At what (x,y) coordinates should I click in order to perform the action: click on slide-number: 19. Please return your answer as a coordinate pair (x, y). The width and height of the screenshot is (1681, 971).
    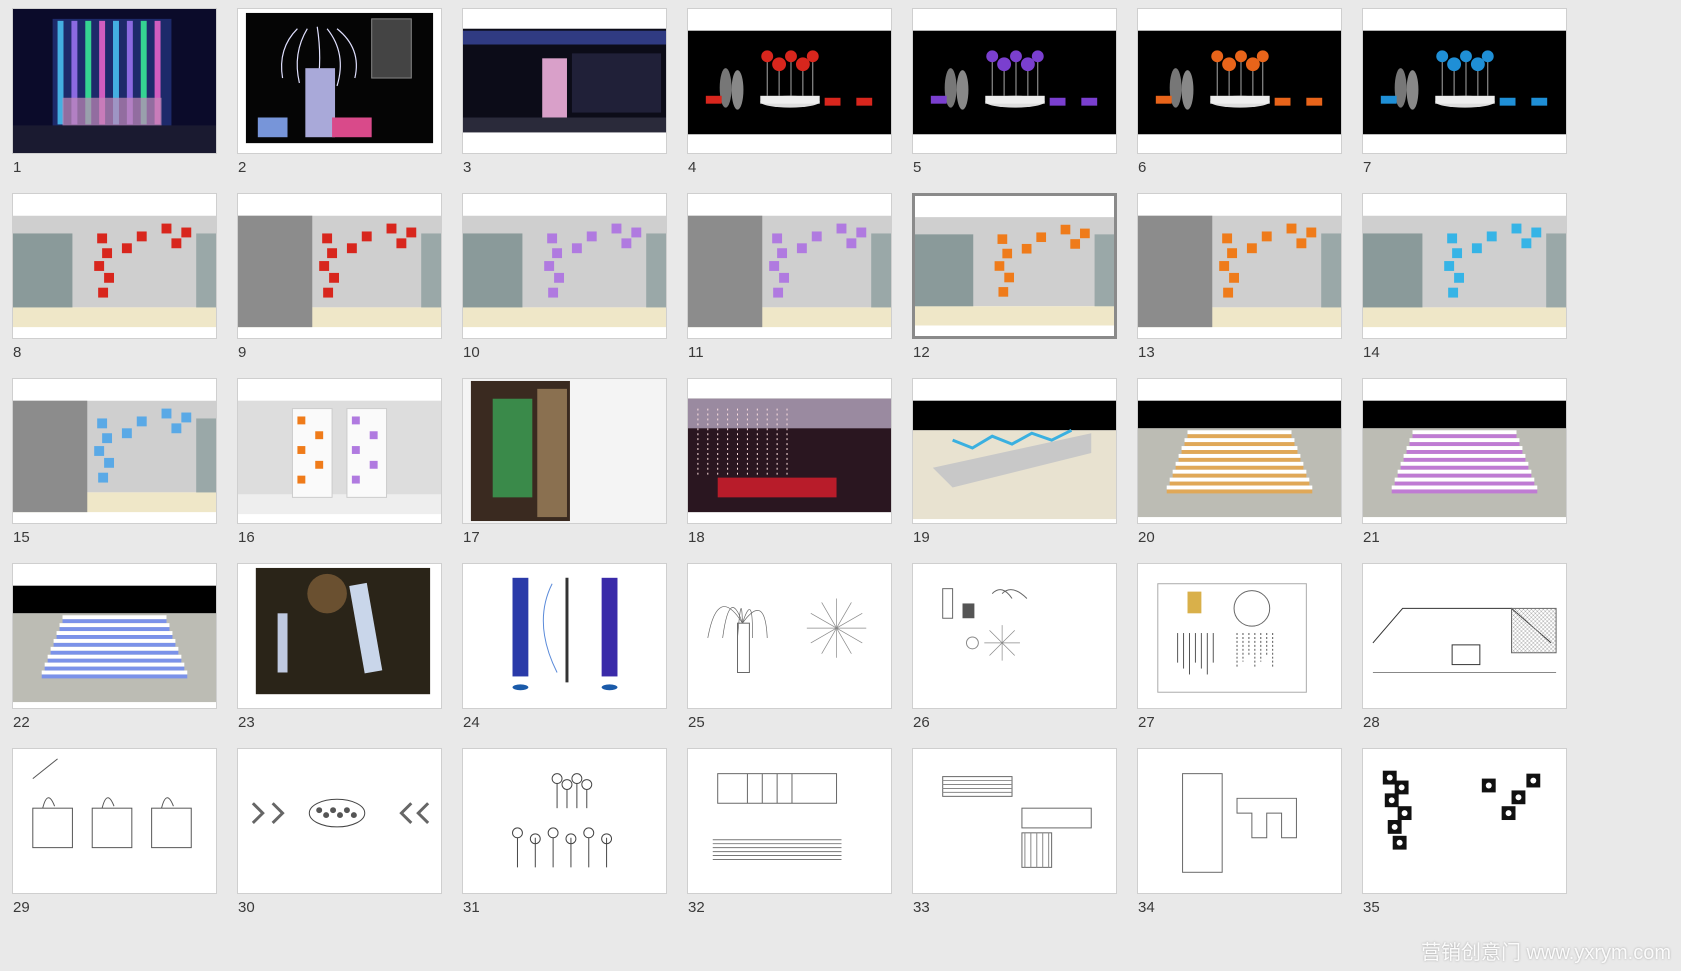
    Looking at the image, I should click on (921, 537).